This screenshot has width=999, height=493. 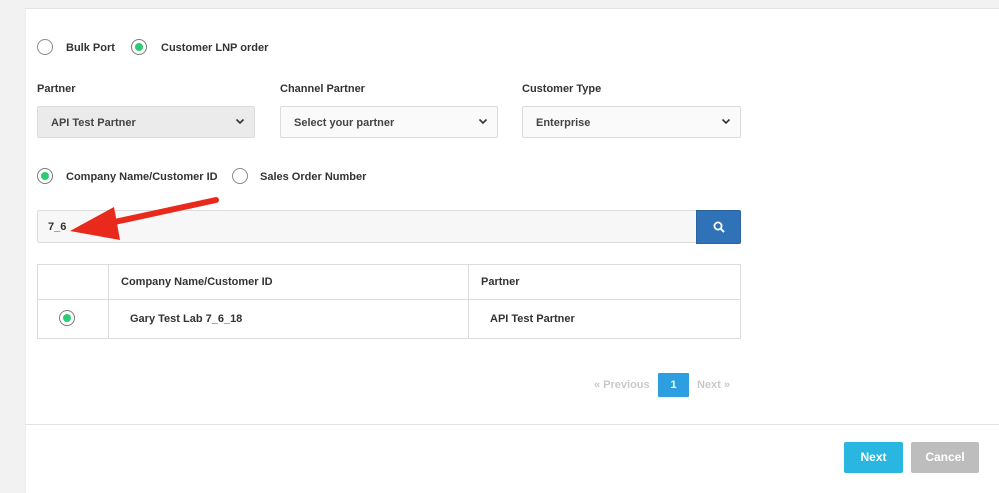 I want to click on previous-page-link: « Previous, so click(x=622, y=385).